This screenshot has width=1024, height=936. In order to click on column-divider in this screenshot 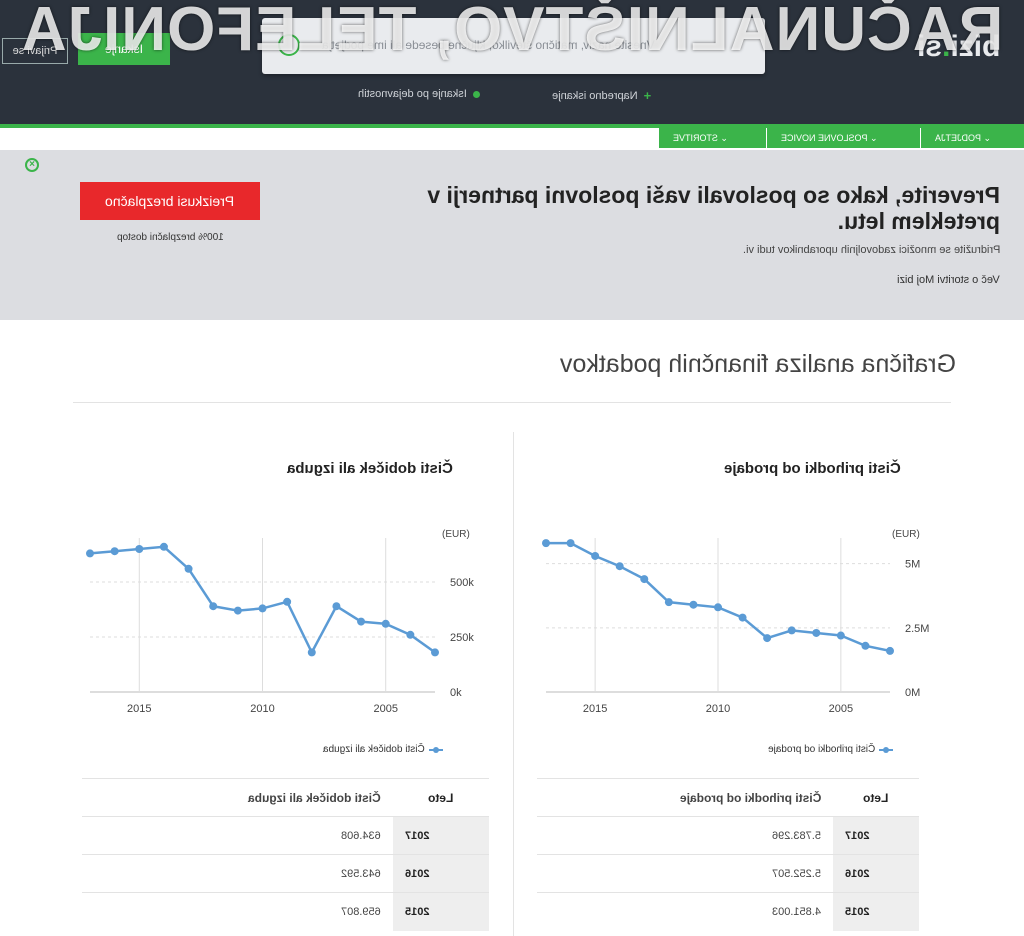, I will do `click(513, 684)`.